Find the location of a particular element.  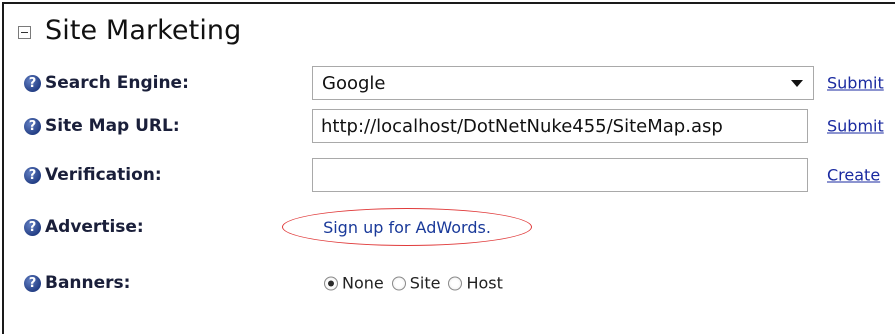

section-title: Site Marketing is located at coordinates (143, 30).